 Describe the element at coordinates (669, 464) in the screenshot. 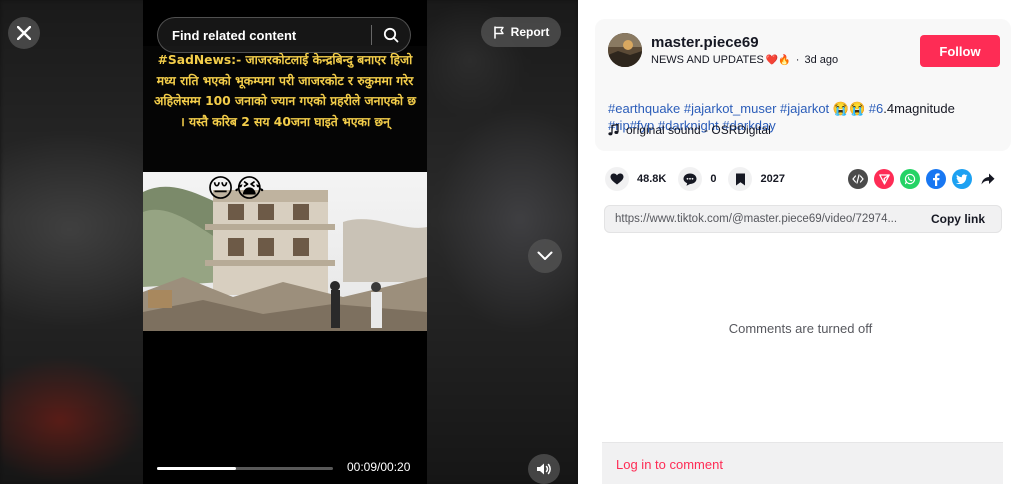

I see `login-to-comment-link: Log in to comment` at that location.